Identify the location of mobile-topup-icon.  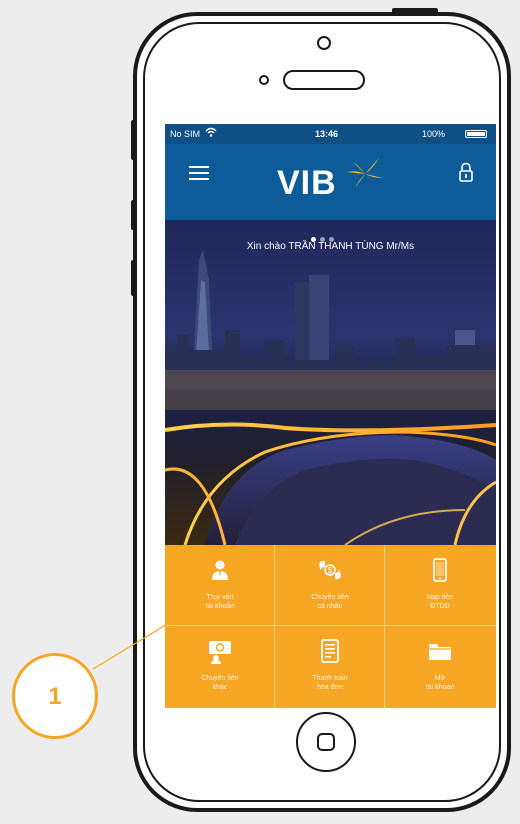
(440, 570).